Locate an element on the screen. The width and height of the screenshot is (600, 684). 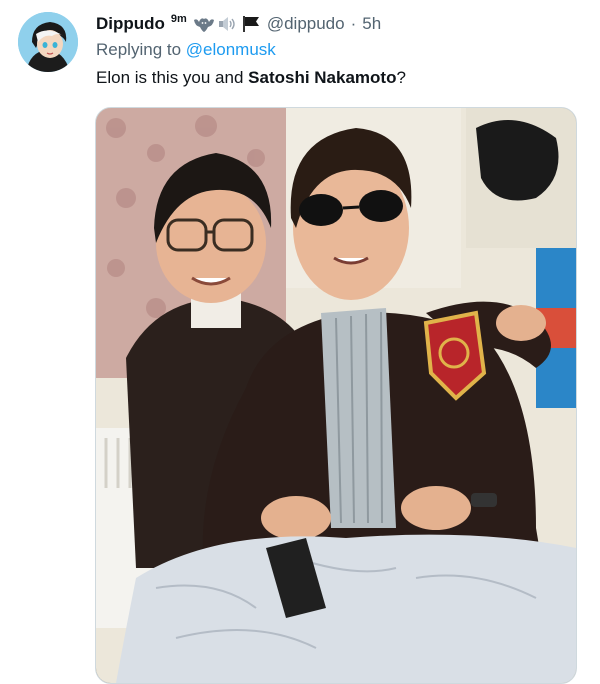
avatar-image is located at coordinates (48, 42).